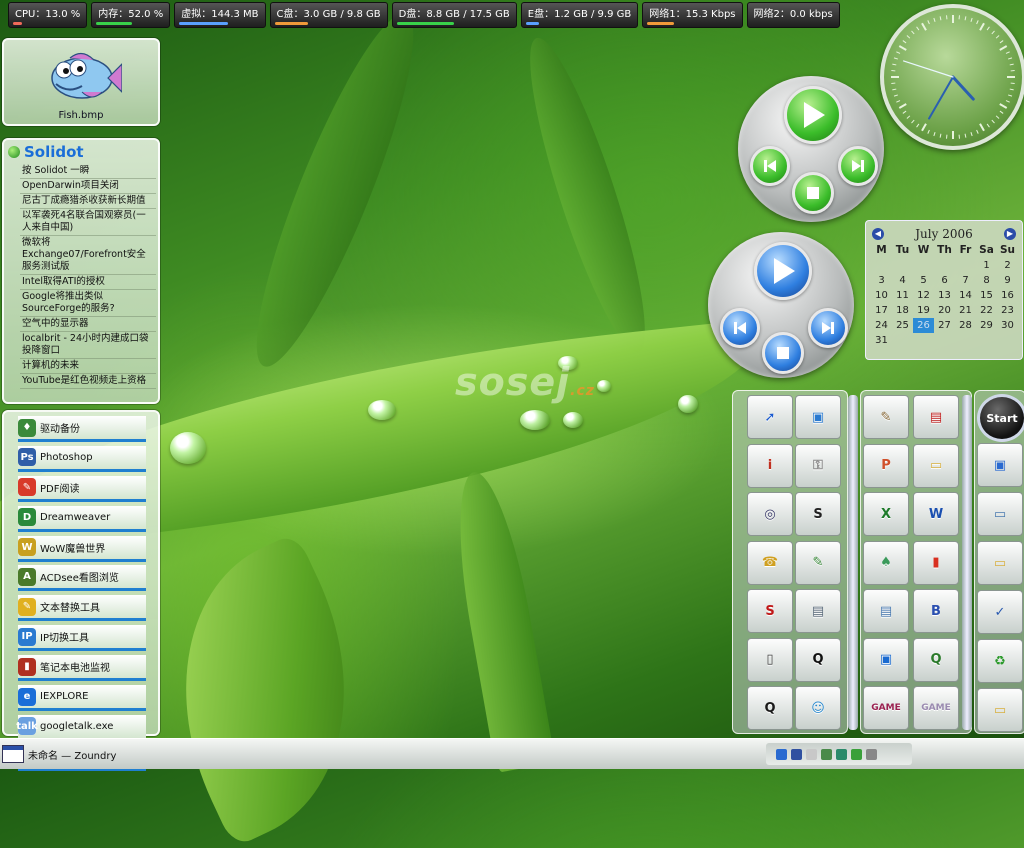 This screenshot has width=1024, height=848. What do you see at coordinates (881, 340) in the screenshot?
I see `calendar-day-cell: 31` at bounding box center [881, 340].